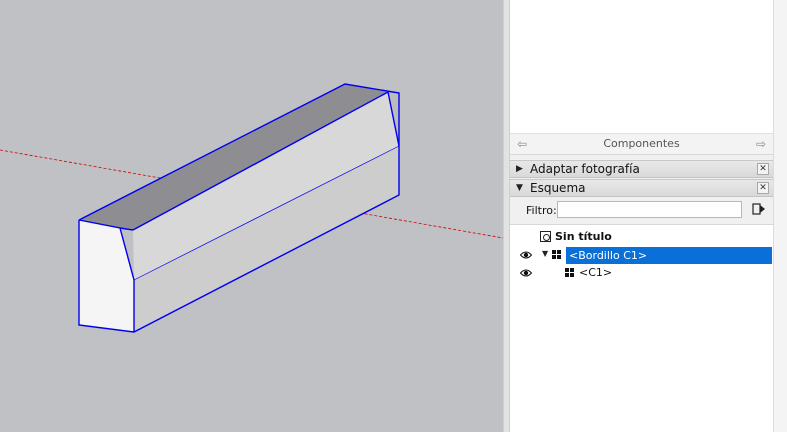 This screenshot has width=787, height=432. Describe the element at coordinates (641, 237) in the screenshot. I see `tree-row-model: Sin título` at that location.